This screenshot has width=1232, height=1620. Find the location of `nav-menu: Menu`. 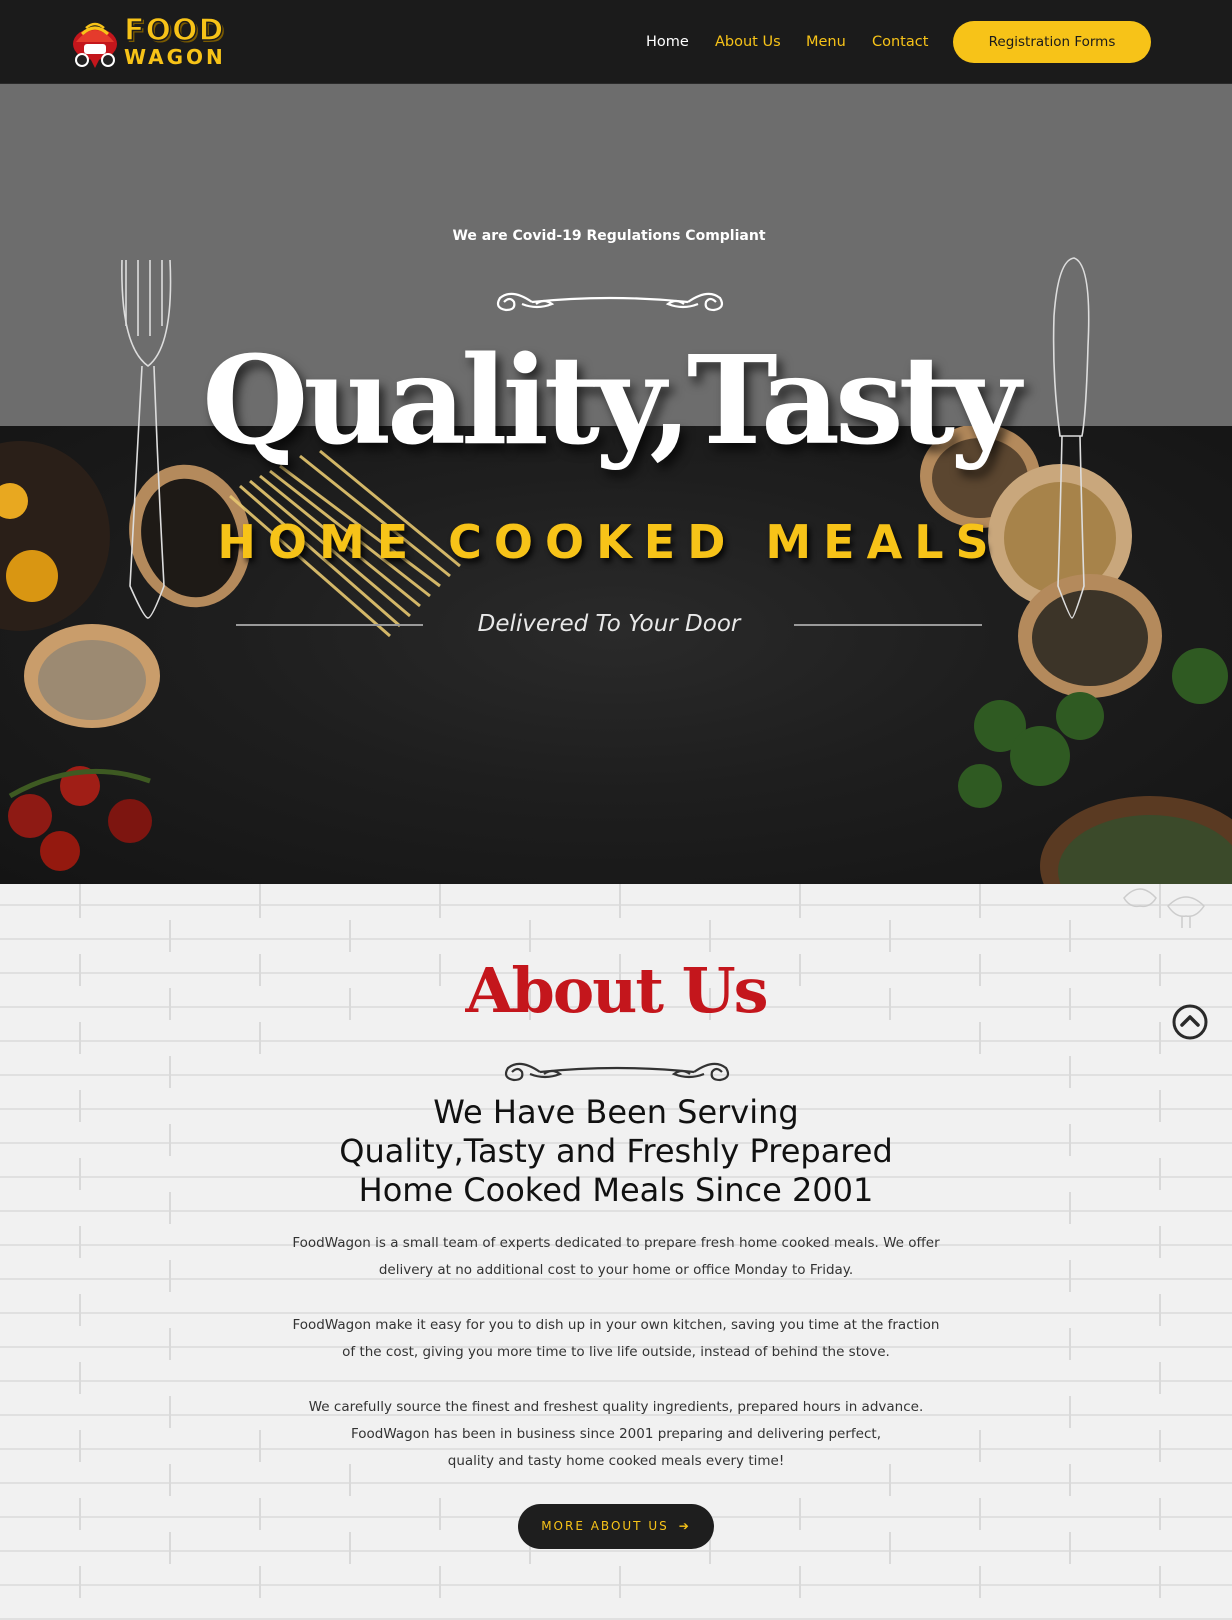

nav-menu: Menu is located at coordinates (826, 42).